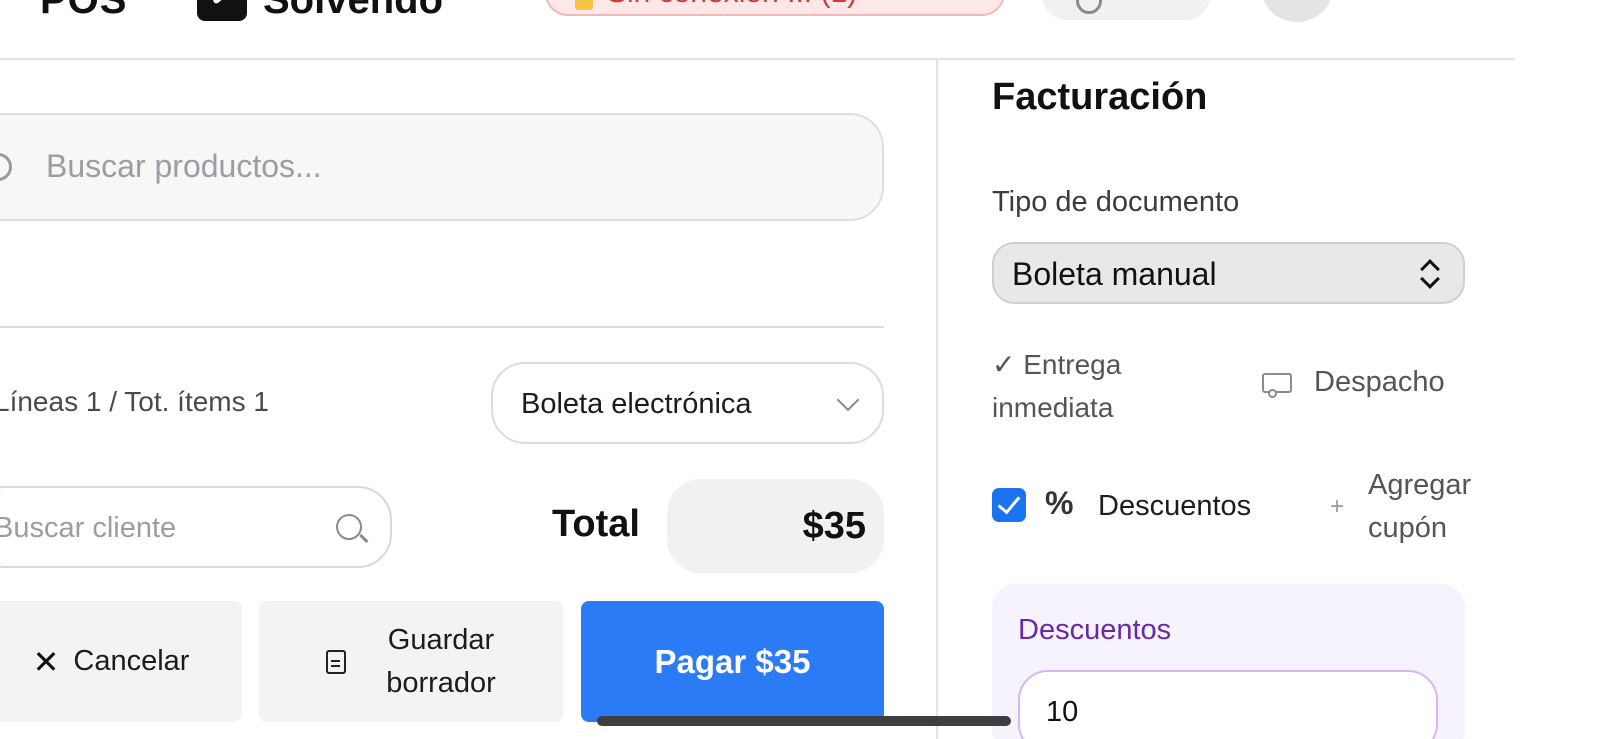  Describe the element at coordinates (804, 721) in the screenshot. I see `home-indicator` at that location.